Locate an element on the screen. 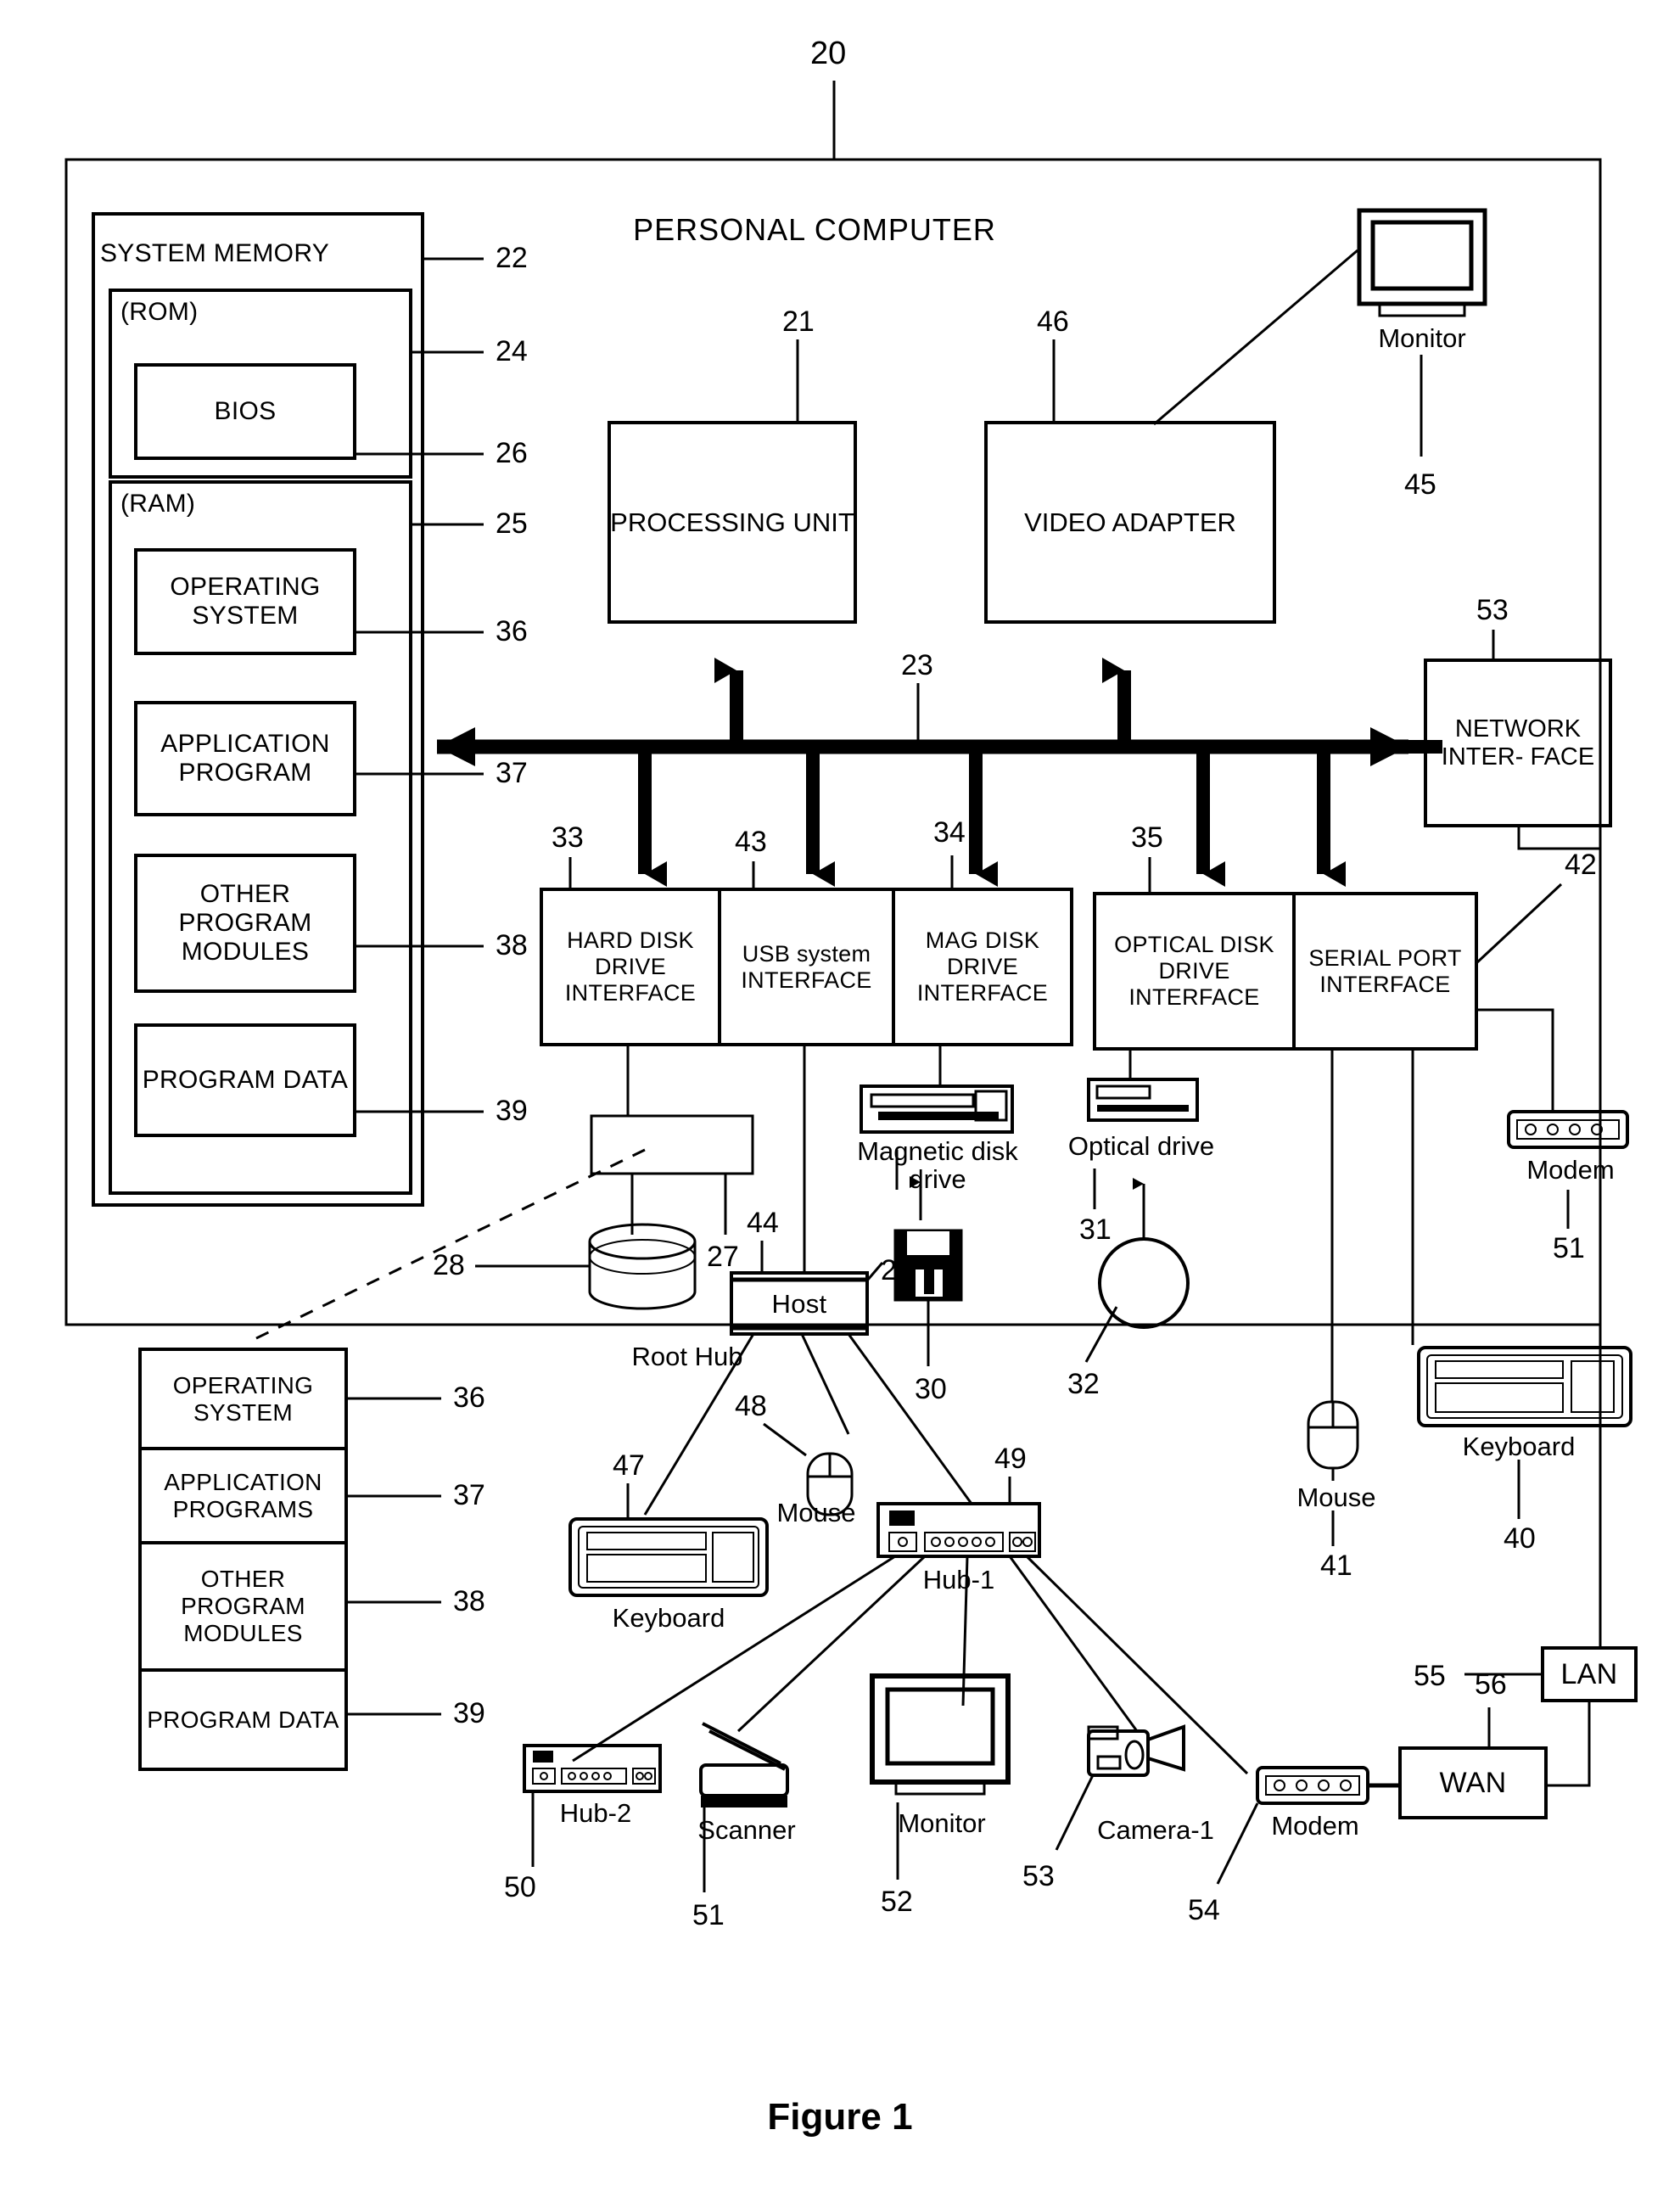 This screenshot has height=2197, width=1680. ref-24: 24 is located at coordinates (512, 351).